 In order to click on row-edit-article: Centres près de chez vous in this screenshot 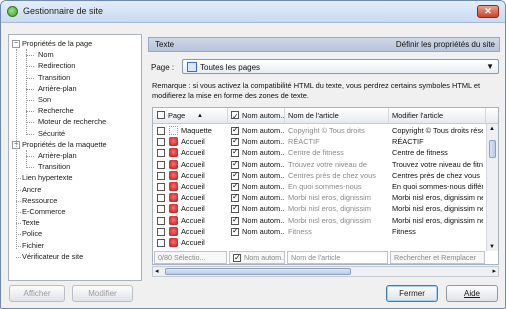, I will do `click(437, 176)`.